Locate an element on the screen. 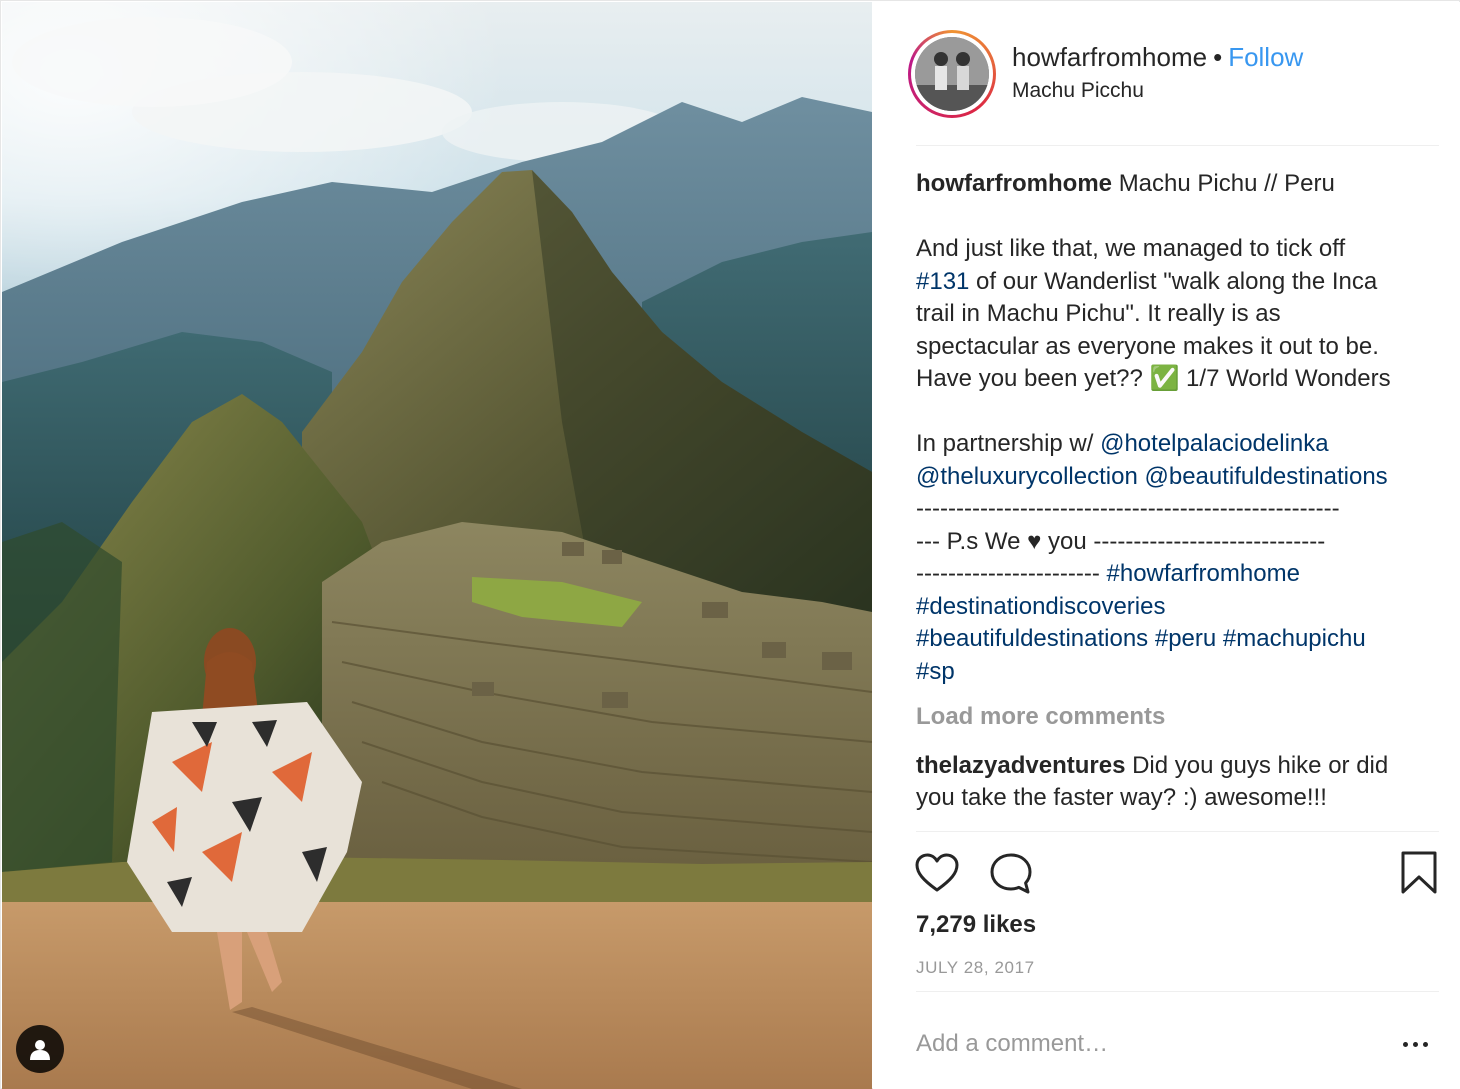 This screenshot has width=1460, height=1089. author-avatar is located at coordinates (952, 74).